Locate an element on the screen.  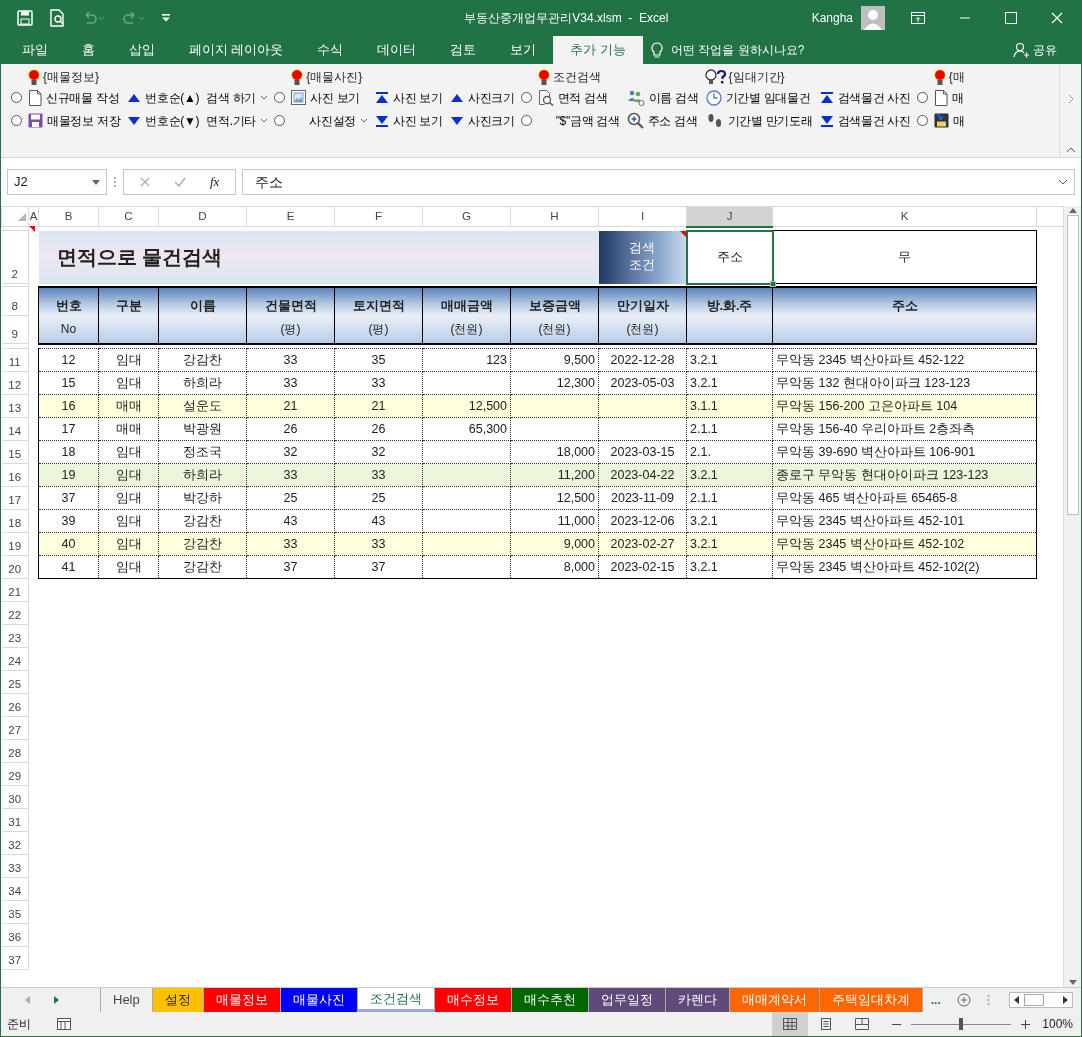
row-header: 12 is located at coordinates (15, 383).